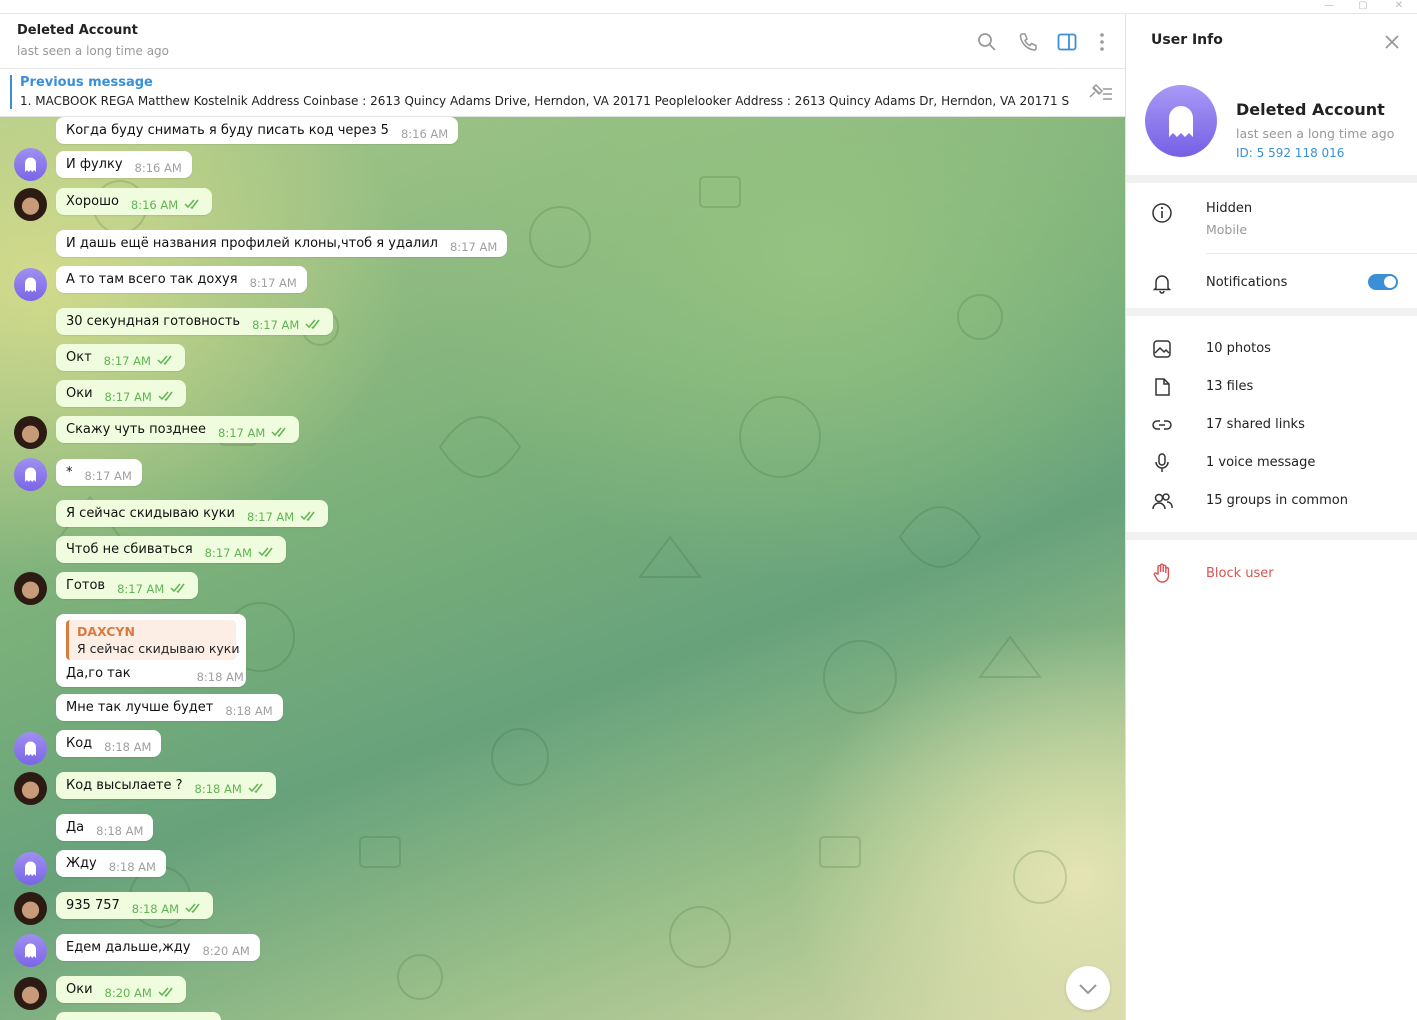 The image size is (1417, 1020). What do you see at coordinates (1229, 208) in the screenshot?
I see `phone-value: Hidden` at bounding box center [1229, 208].